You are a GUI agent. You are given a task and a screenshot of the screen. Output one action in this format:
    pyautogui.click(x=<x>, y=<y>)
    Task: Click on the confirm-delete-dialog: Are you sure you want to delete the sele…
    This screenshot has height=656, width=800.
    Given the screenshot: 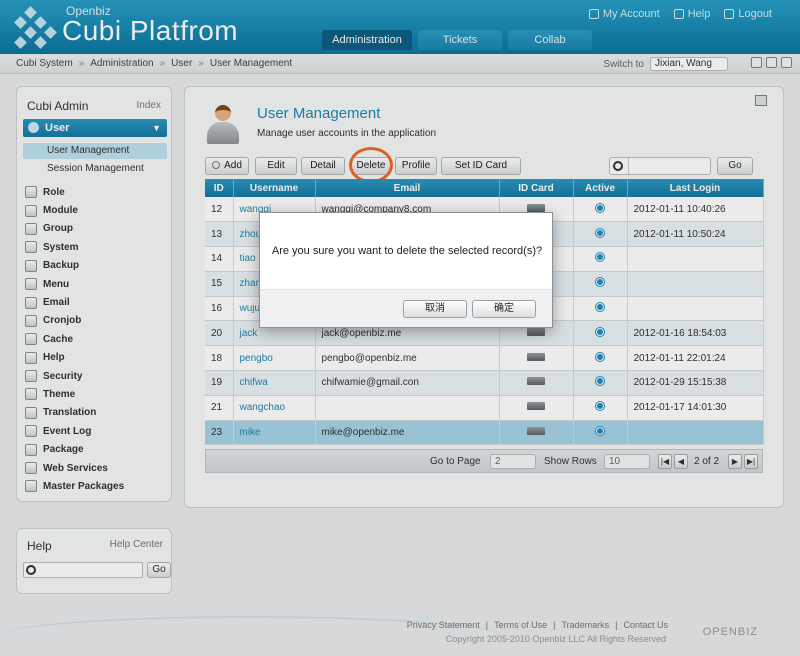 What is the action you would take?
    pyautogui.click(x=406, y=270)
    